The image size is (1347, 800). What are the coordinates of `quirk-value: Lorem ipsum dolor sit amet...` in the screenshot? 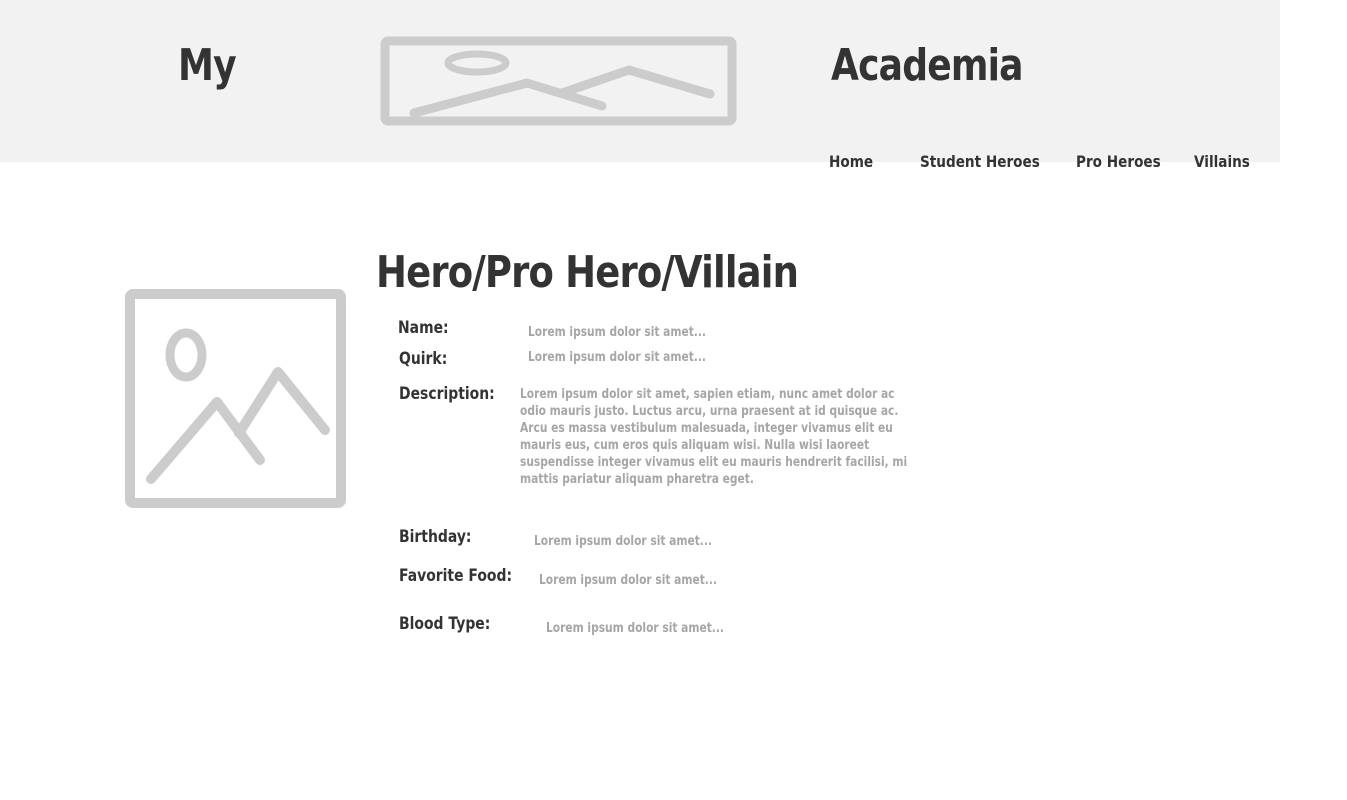 It's located at (617, 357).